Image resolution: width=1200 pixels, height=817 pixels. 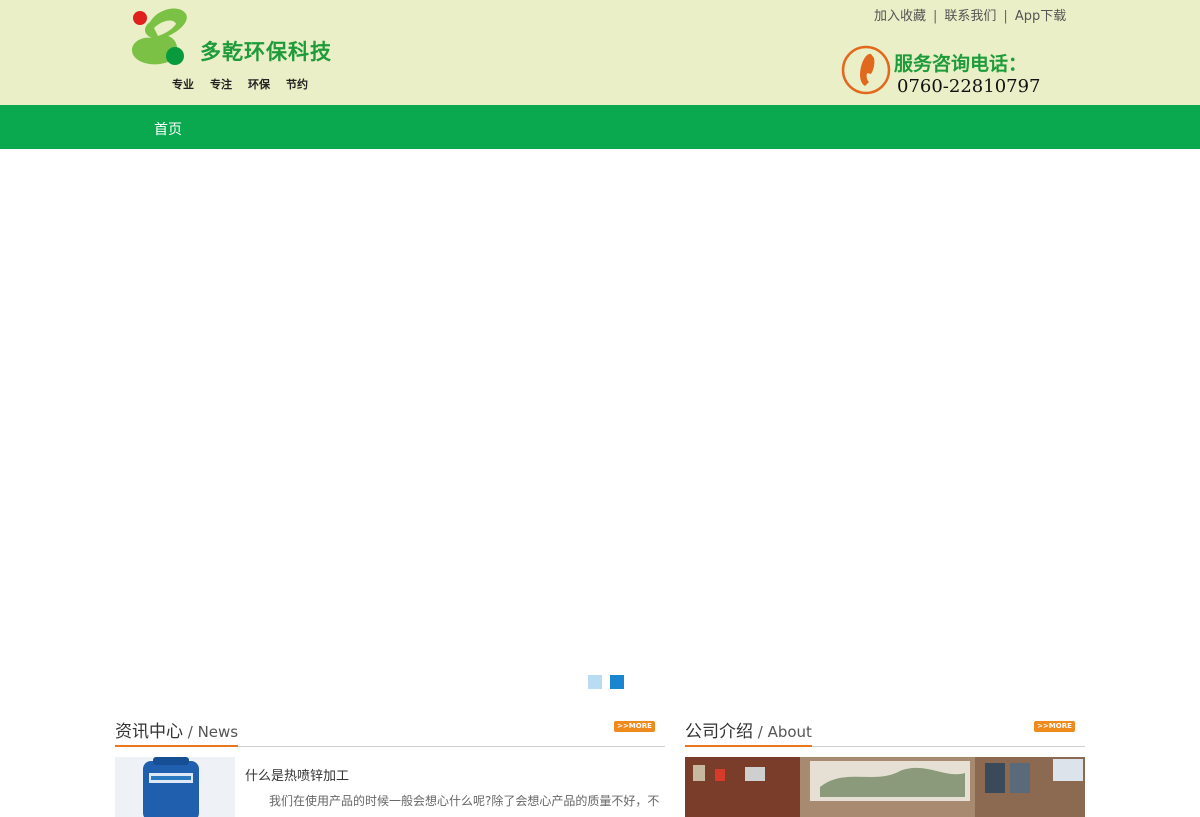 I want to click on top-links: 加入收藏 | 联系我们 | App下载, so click(x=970, y=14).